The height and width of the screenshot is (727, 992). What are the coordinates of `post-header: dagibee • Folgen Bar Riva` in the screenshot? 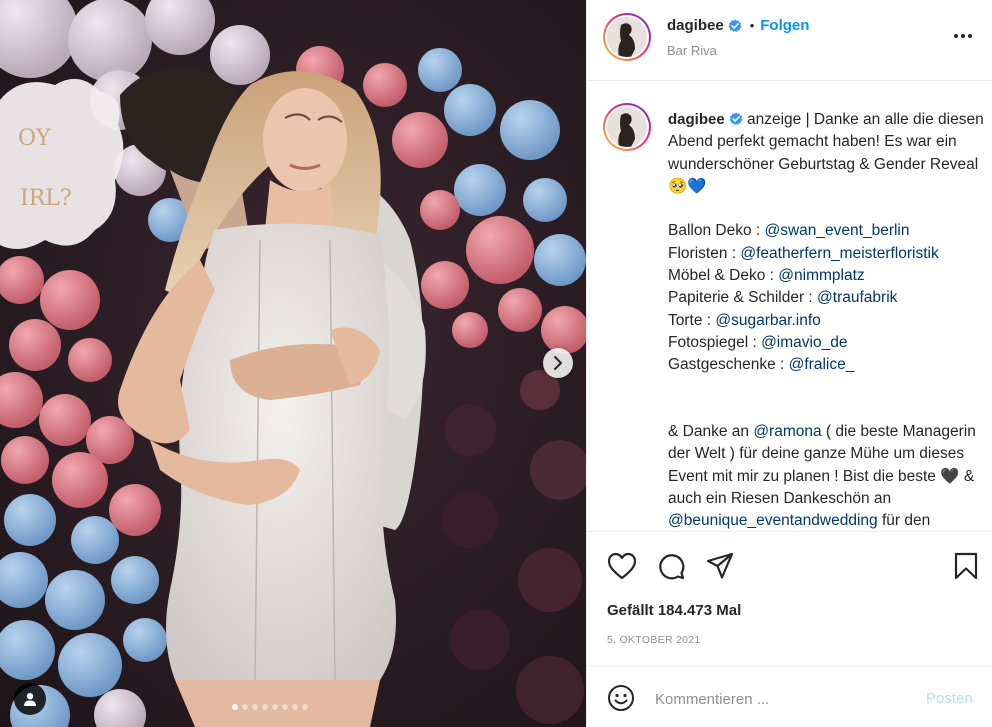 It's located at (789, 40).